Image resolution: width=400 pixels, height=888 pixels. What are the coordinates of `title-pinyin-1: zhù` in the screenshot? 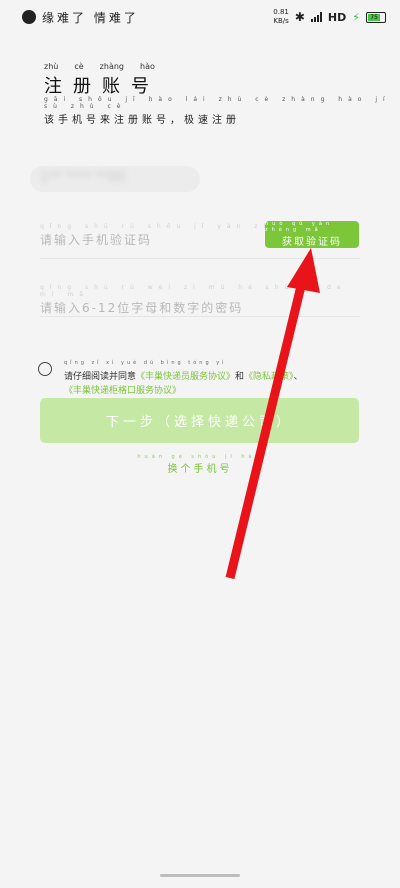 It's located at (51, 66).